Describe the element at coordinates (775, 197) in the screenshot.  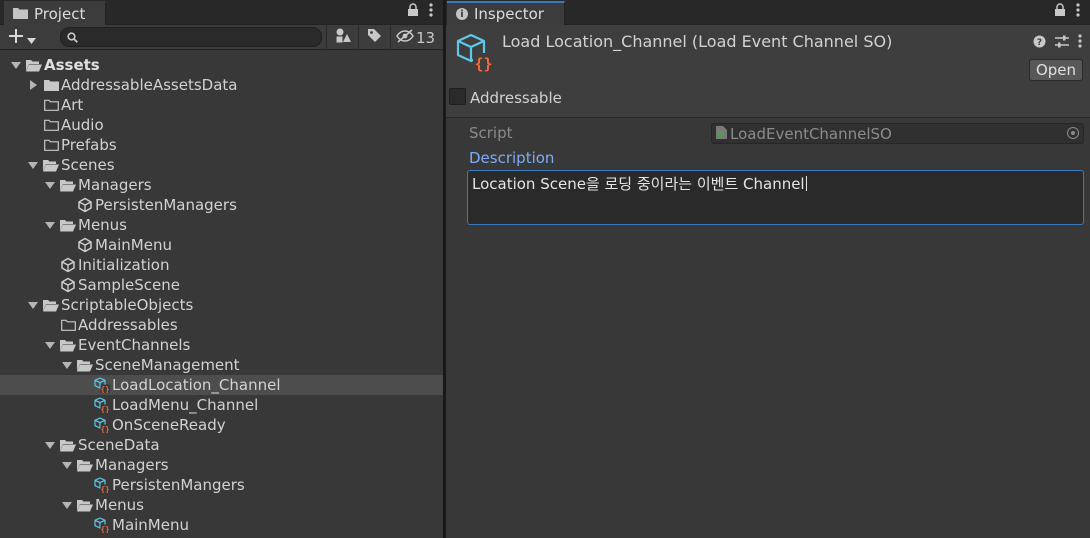
I see `description-textarea: Location Scene을 로딩 중이라는 이벤트 Channel` at that location.